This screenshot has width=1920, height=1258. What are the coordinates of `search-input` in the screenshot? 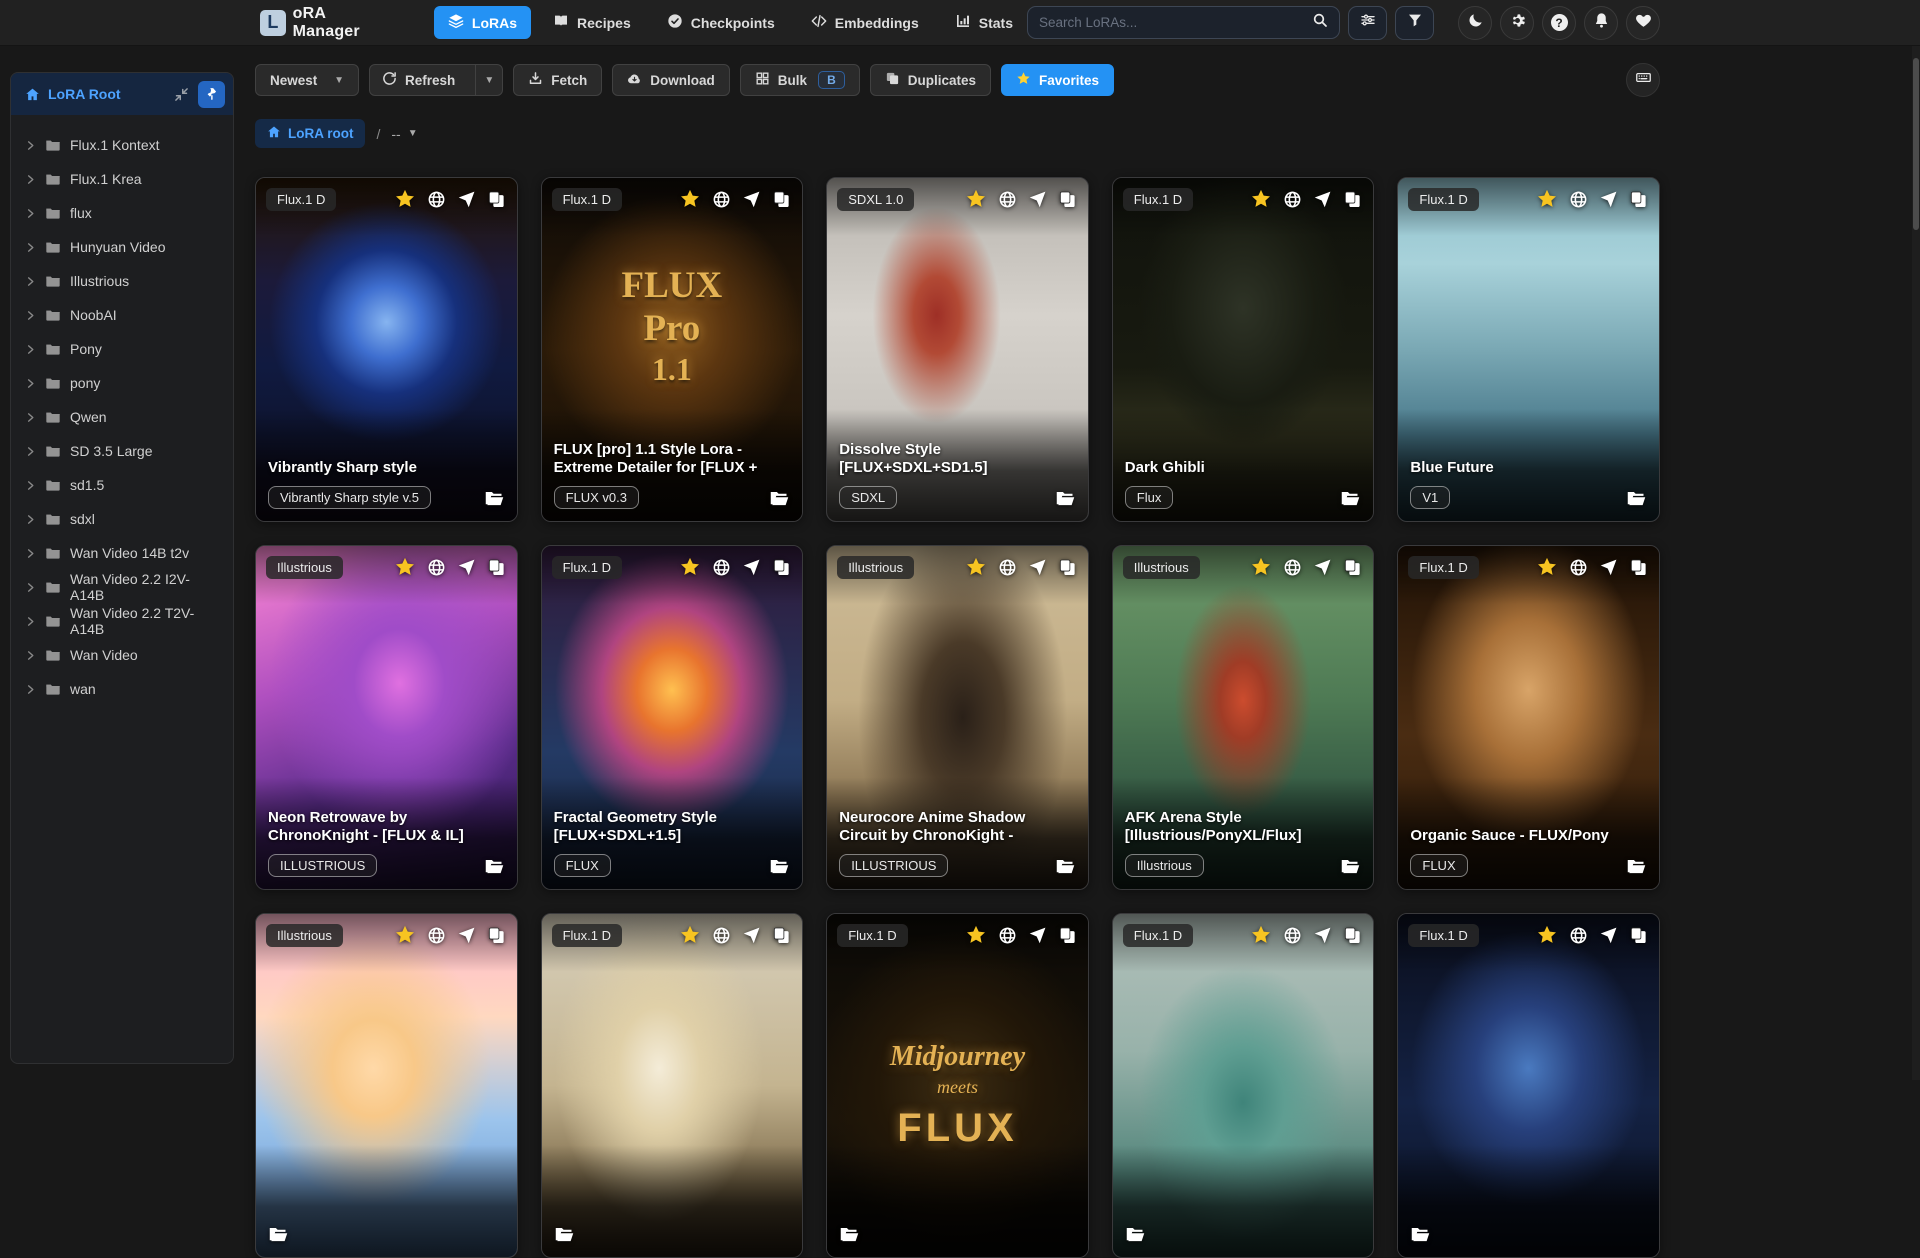 It's located at (1175, 22).